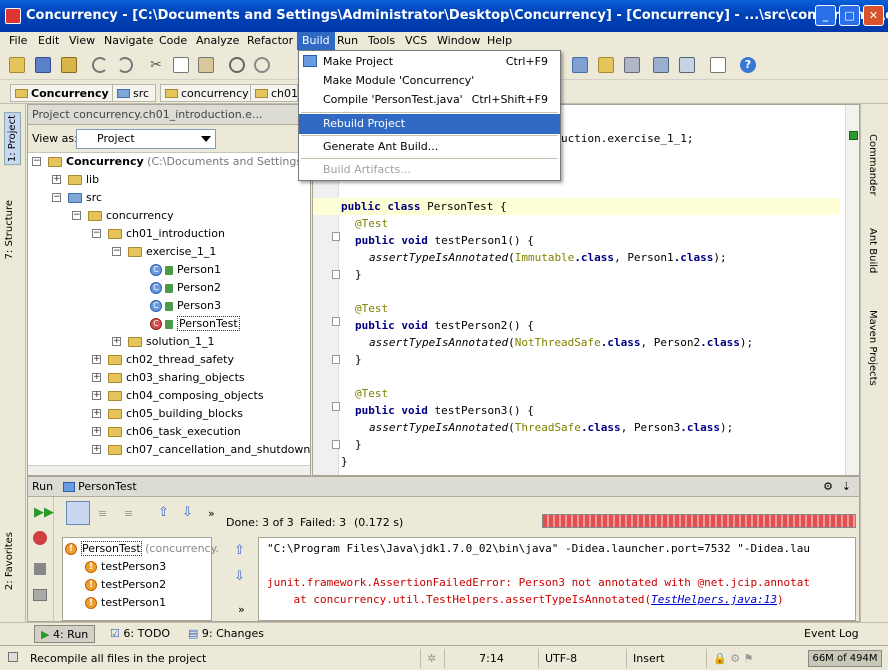 This screenshot has height=670, width=888. What do you see at coordinates (174, 432) in the screenshot?
I see `tree-item-ch06: ch06_task_execution` at bounding box center [174, 432].